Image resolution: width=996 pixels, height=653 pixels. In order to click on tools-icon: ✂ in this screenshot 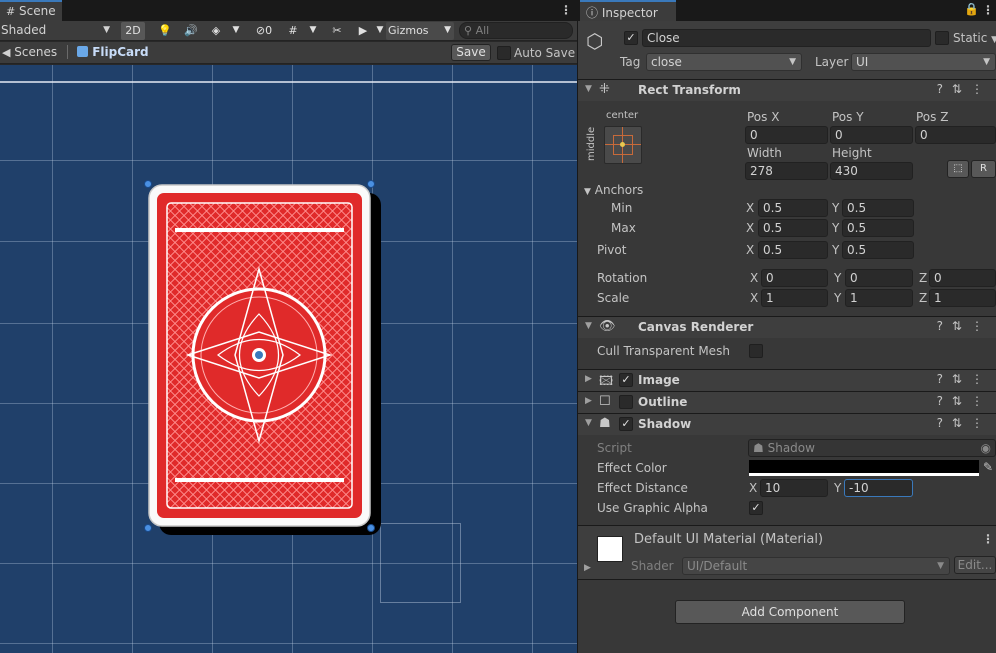, I will do `click(337, 31)`.